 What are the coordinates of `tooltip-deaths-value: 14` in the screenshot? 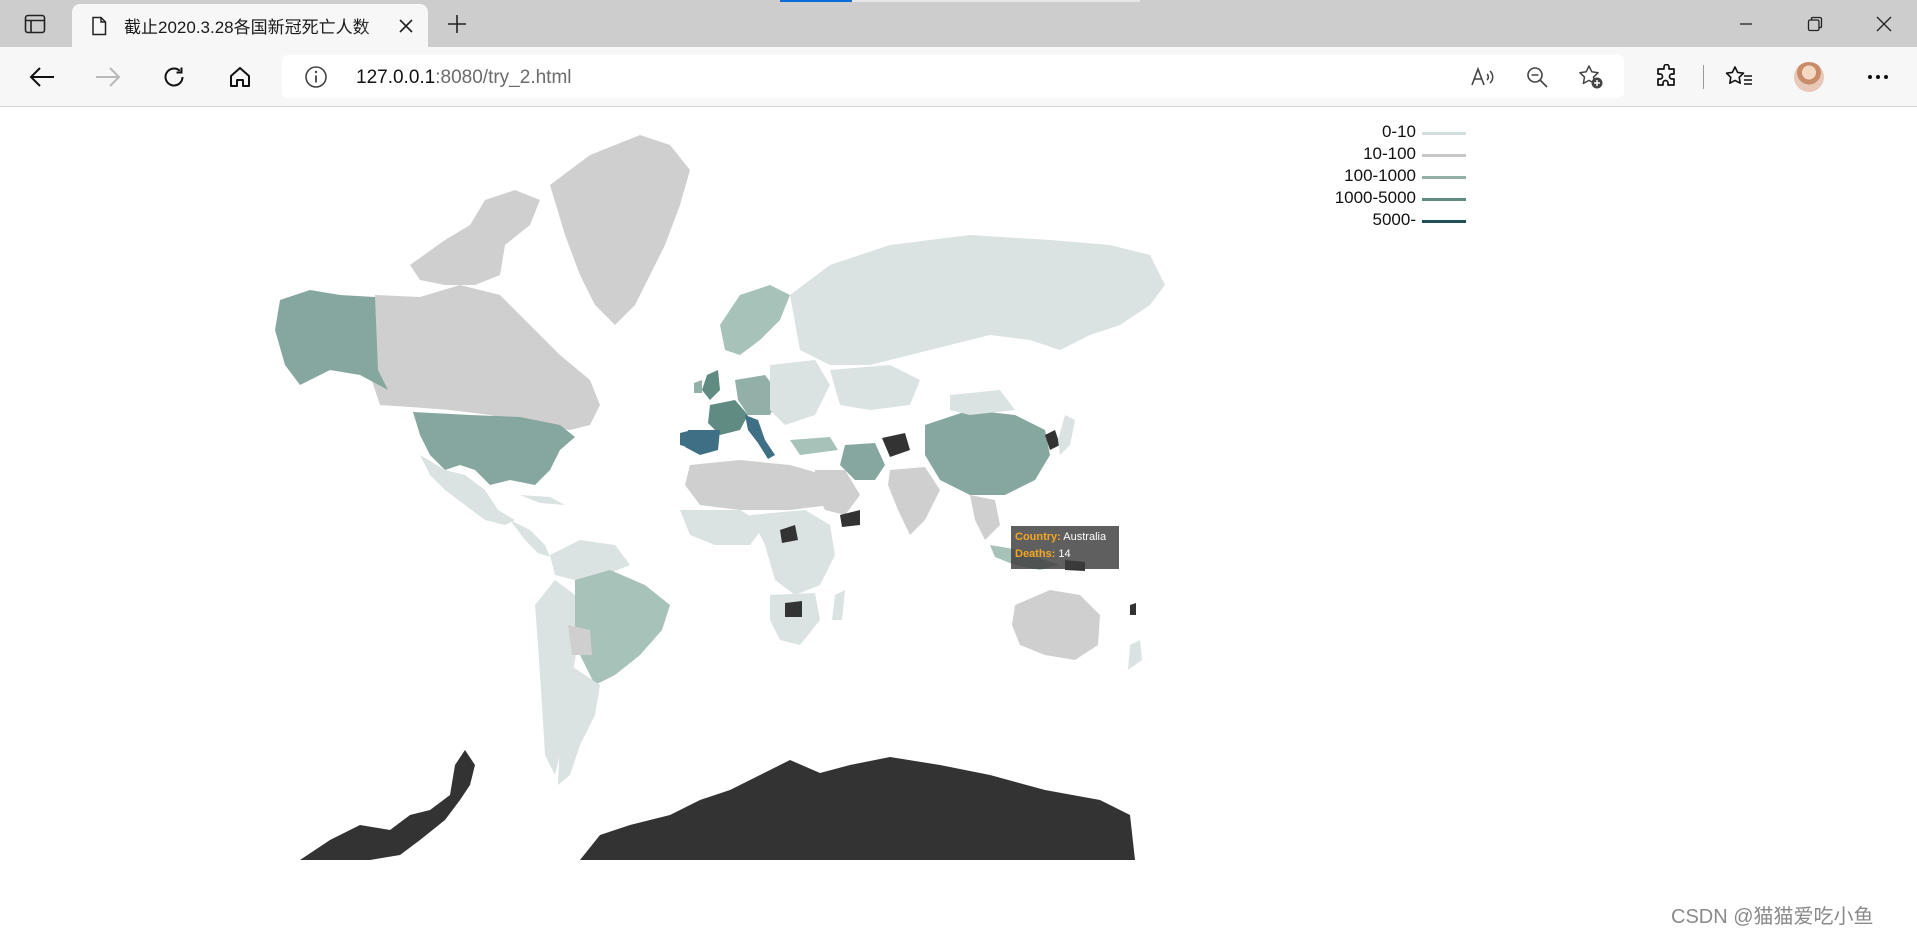 It's located at (1064, 554).